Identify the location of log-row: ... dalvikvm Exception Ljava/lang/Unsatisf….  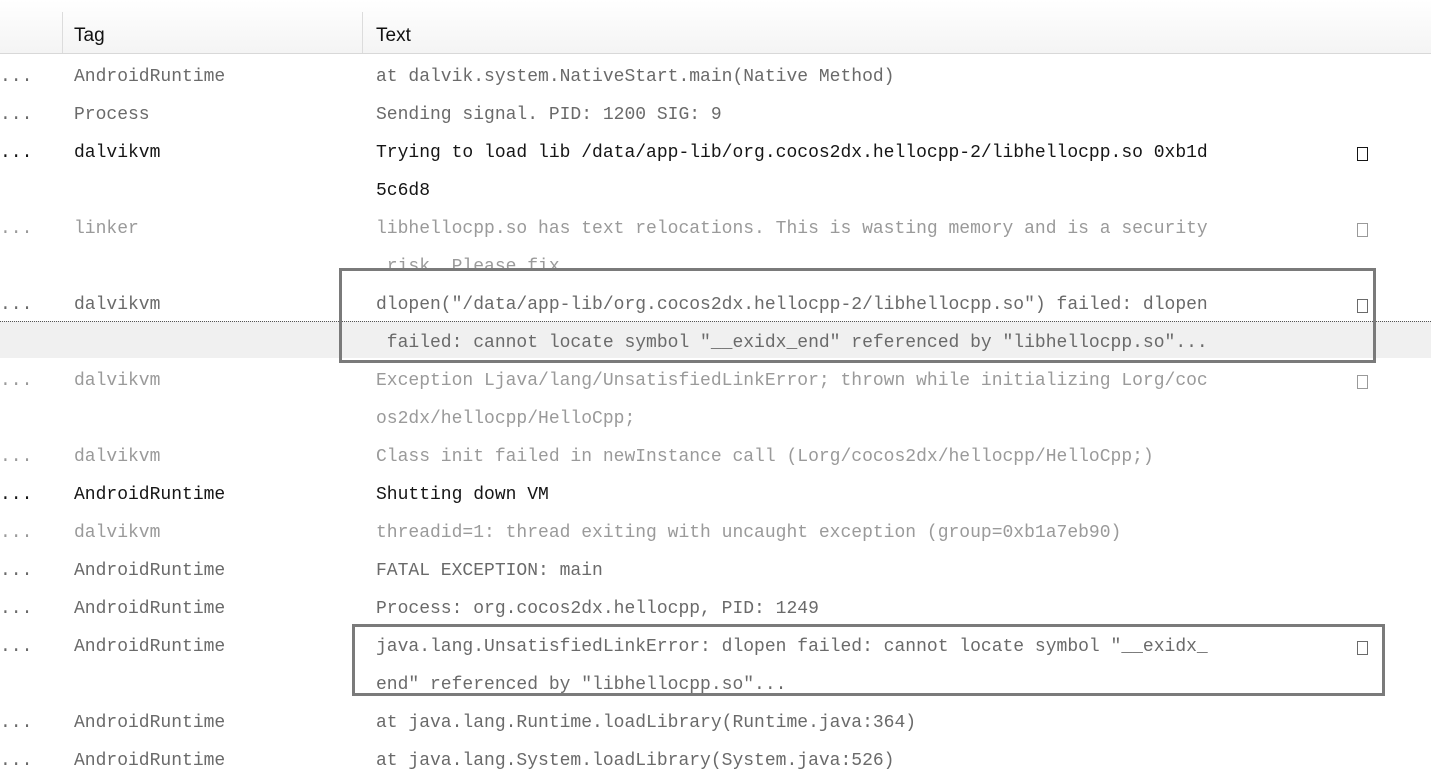
(715, 400).